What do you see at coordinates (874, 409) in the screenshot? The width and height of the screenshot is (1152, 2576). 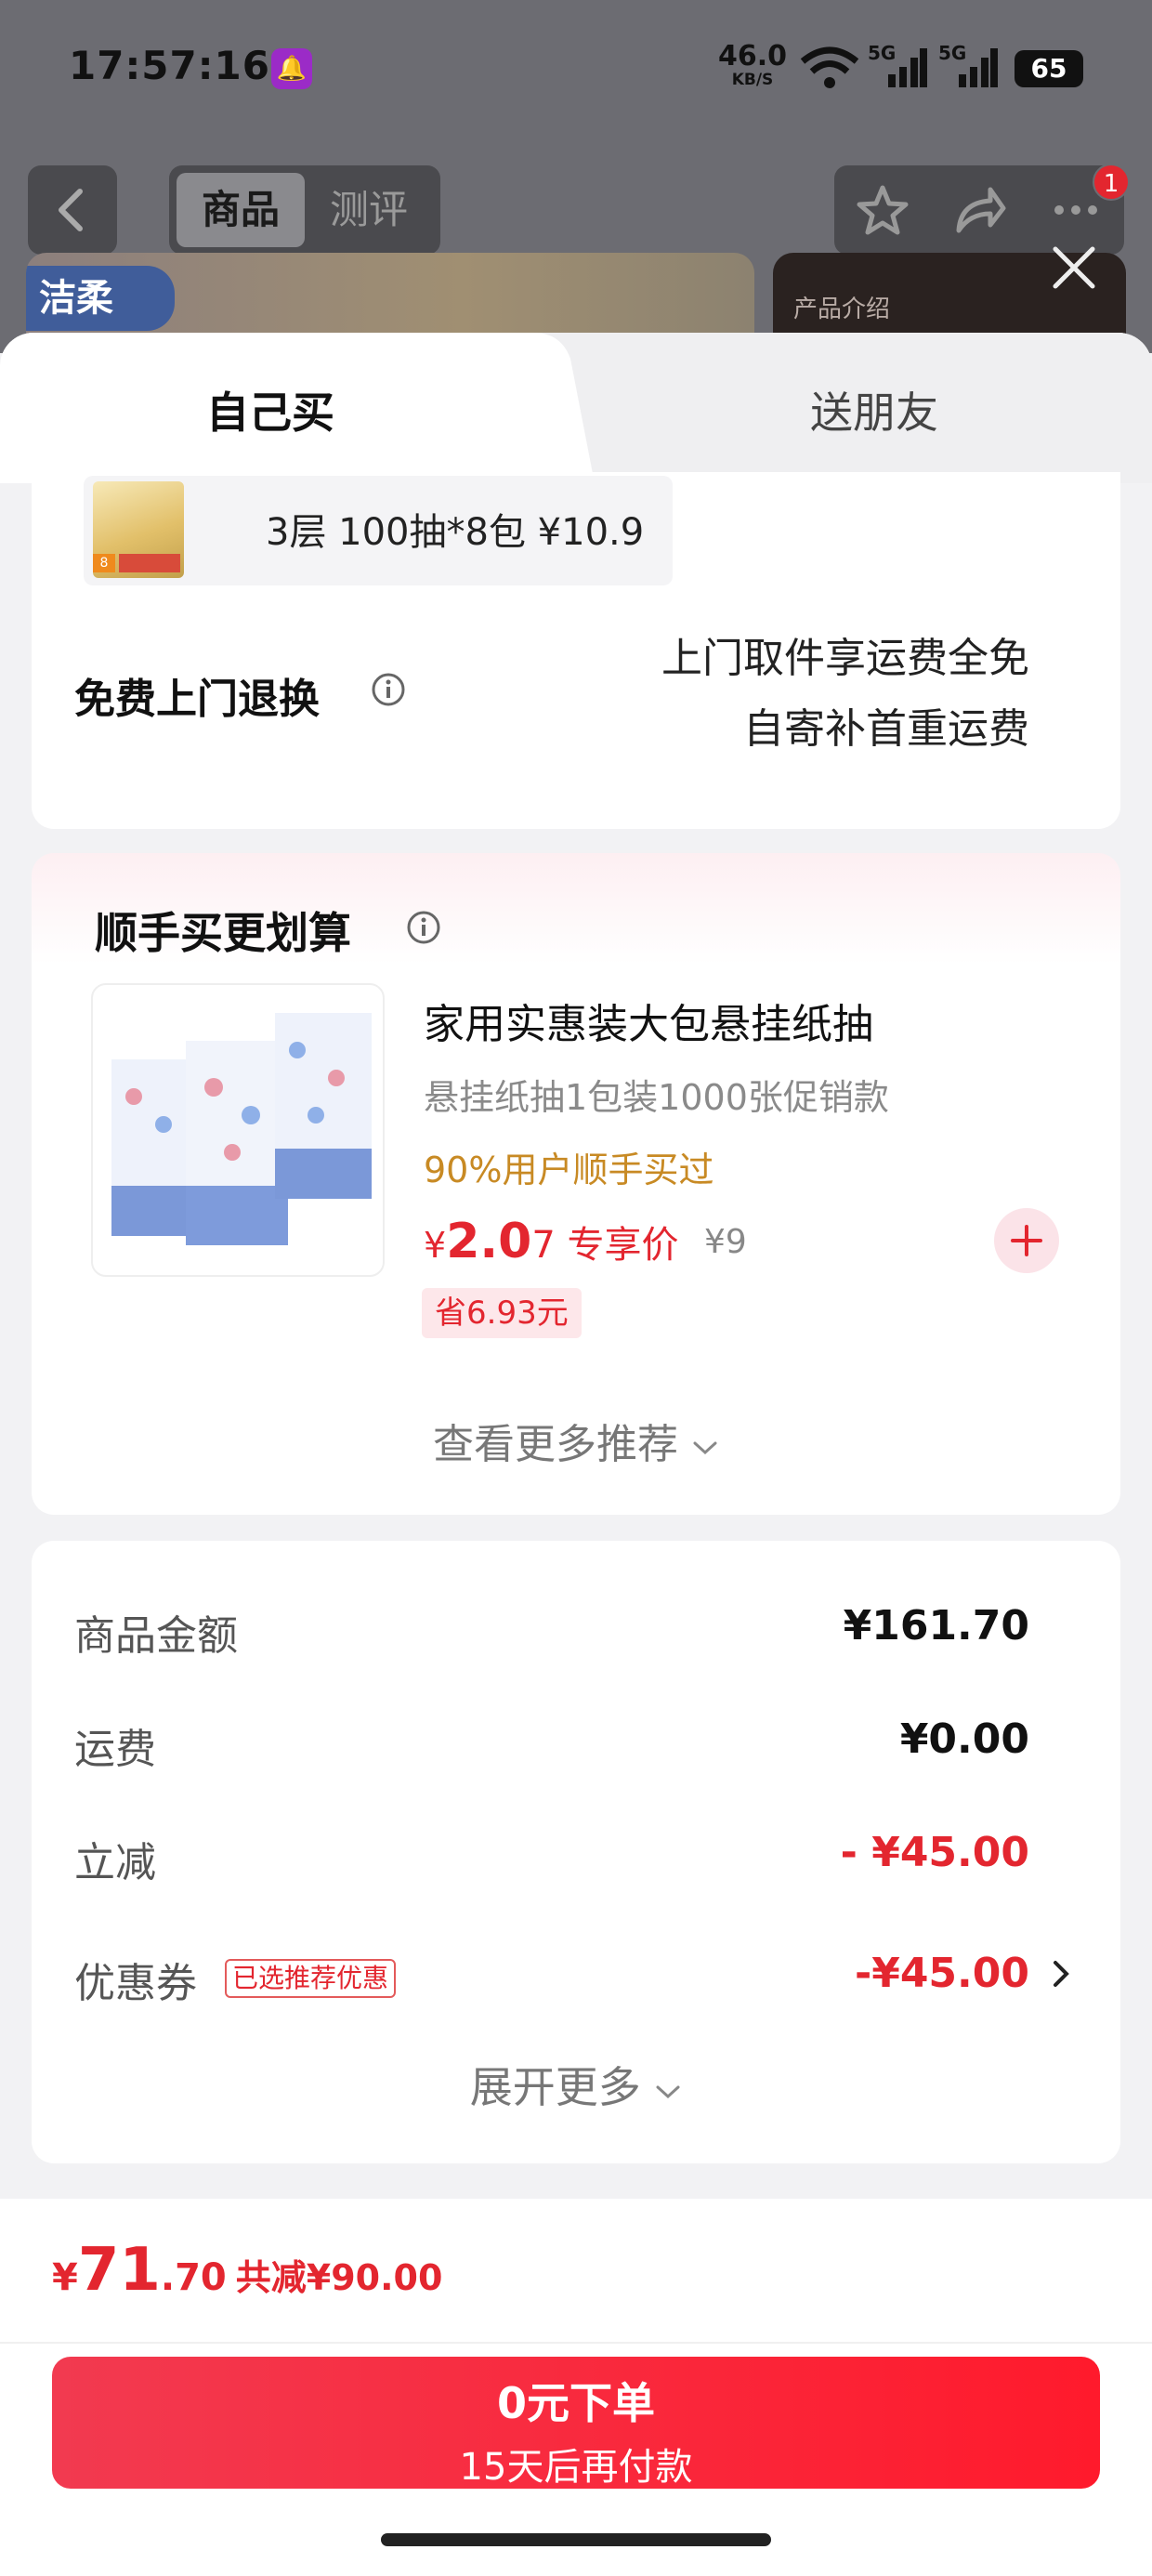 I see `tab-send-to-friend: 送朋友` at bounding box center [874, 409].